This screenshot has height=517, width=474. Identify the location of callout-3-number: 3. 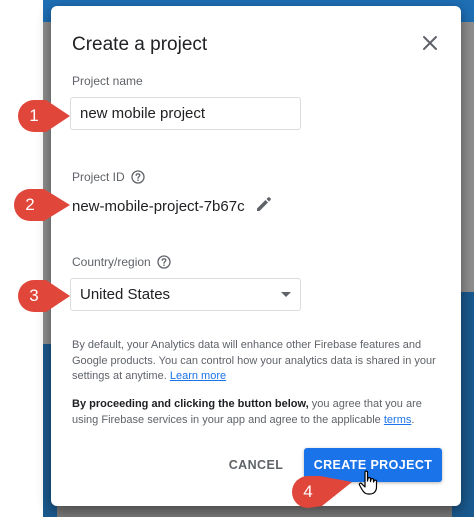
(34, 295).